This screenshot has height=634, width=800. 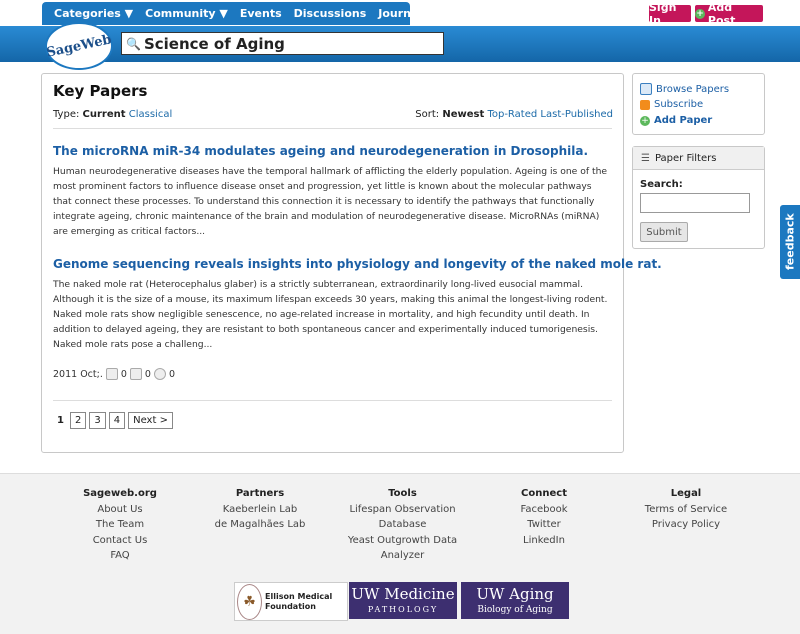 I want to click on footer-link: About Us, so click(x=120, y=510).